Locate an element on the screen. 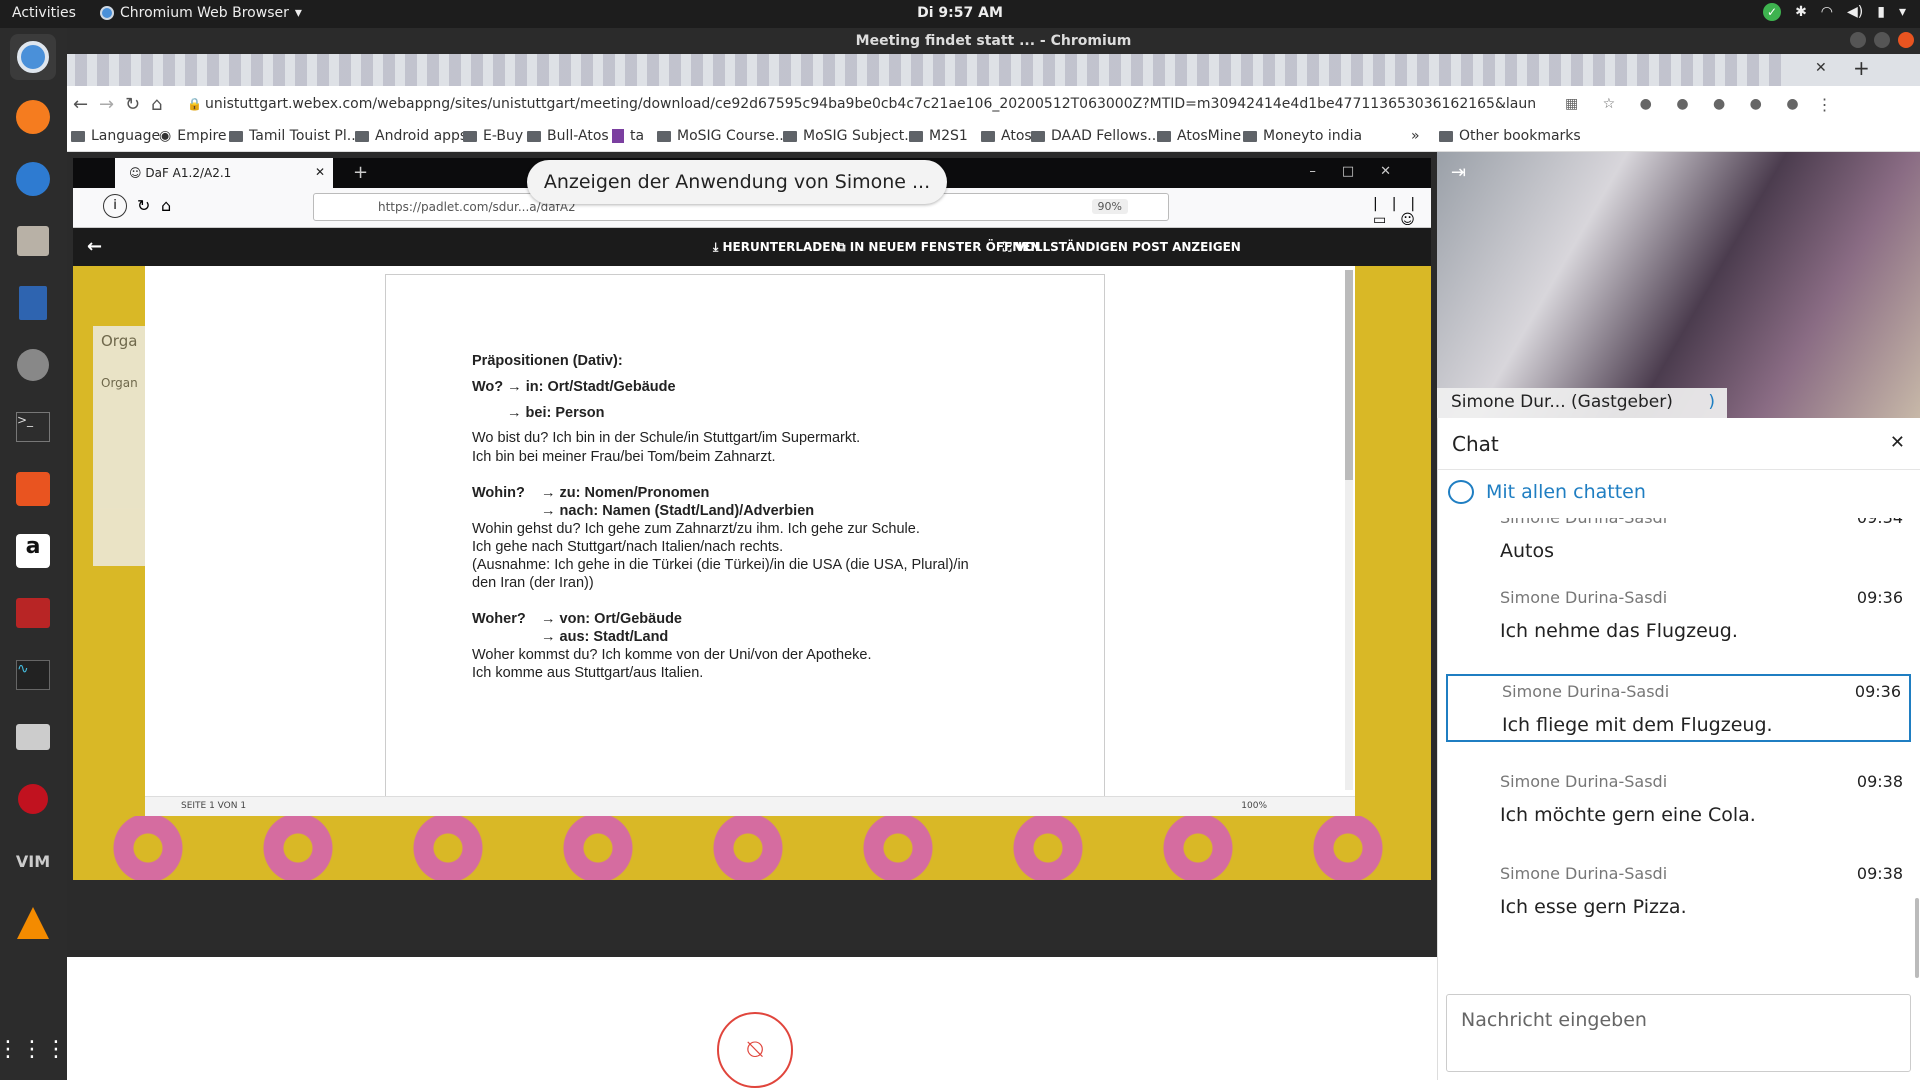 The height and width of the screenshot is (1088, 1920). bookmark-atosmine: AtosMine is located at coordinates (1199, 136).